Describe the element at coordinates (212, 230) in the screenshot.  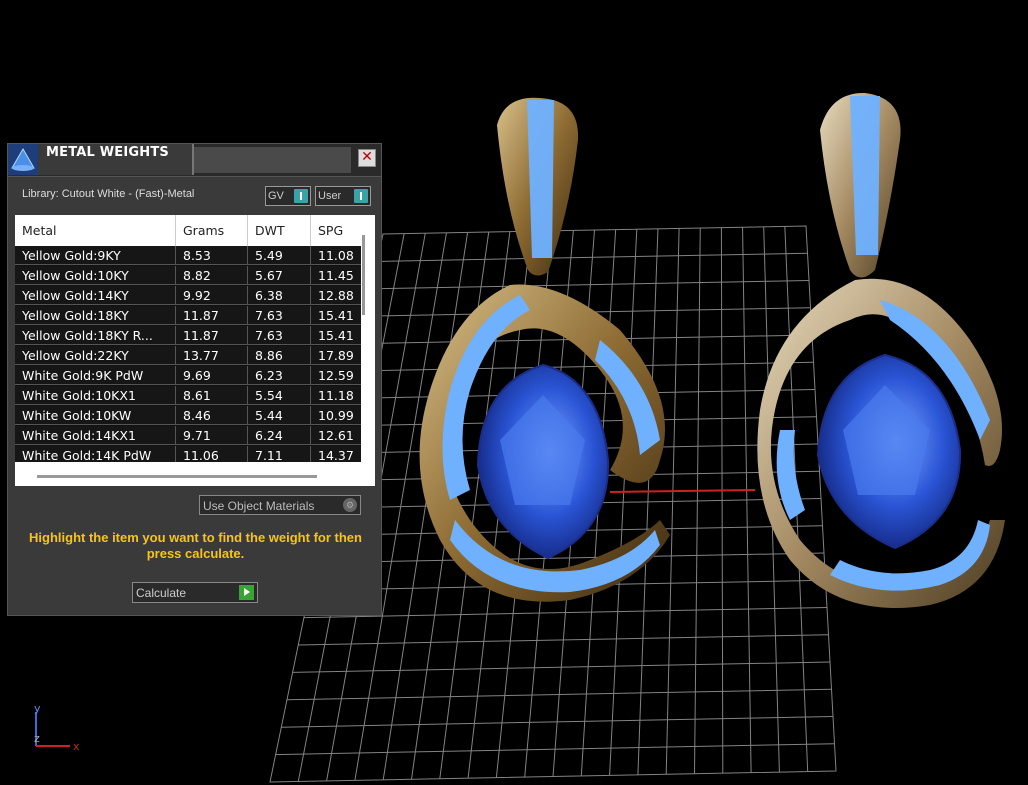
I see `column-header-grams: Grams` at that location.